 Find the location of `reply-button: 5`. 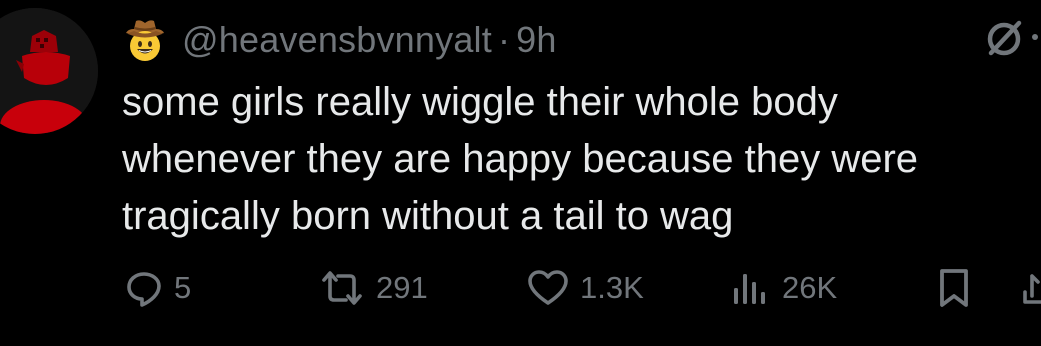

reply-button: 5 is located at coordinates (157, 288).